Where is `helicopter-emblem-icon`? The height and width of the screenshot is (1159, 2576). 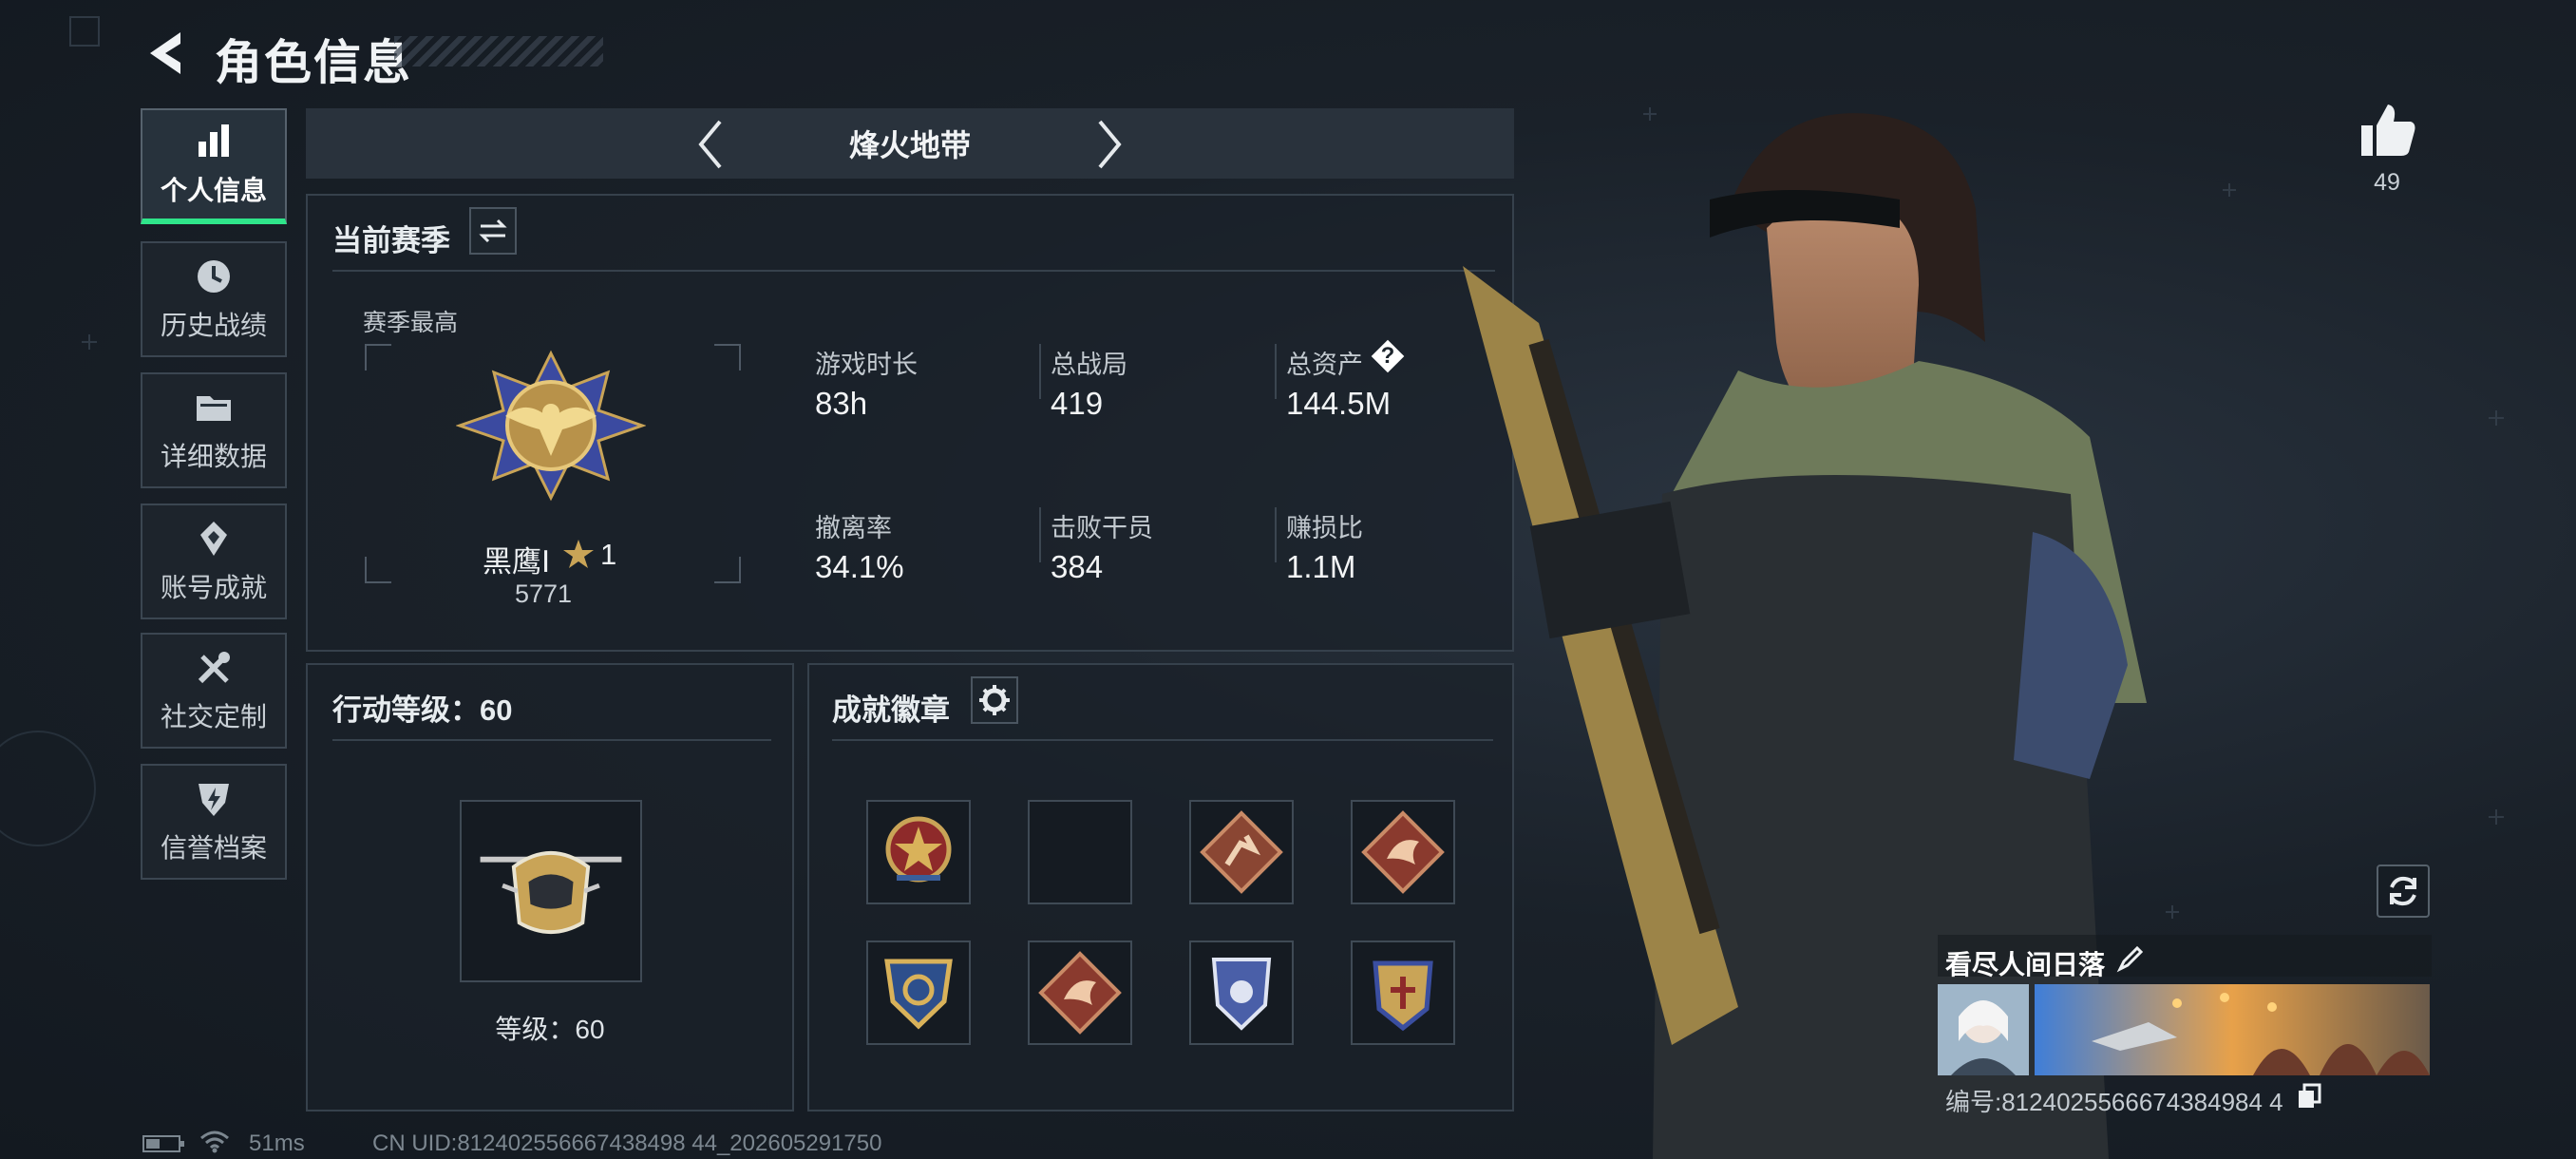 helicopter-emblem-icon is located at coordinates (551, 892).